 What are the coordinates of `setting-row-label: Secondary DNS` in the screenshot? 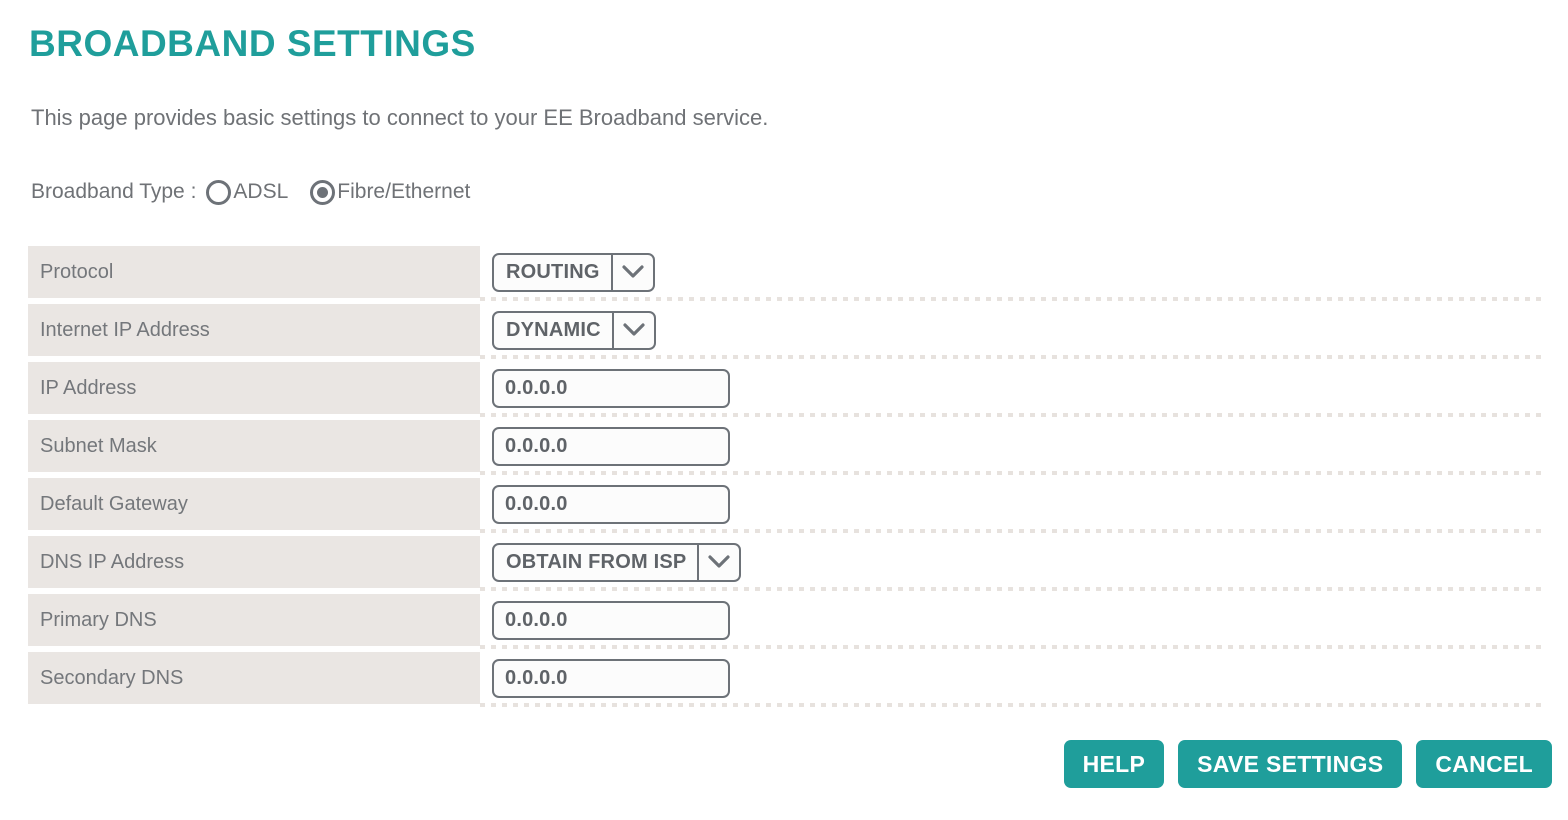 It's located at (254, 678).